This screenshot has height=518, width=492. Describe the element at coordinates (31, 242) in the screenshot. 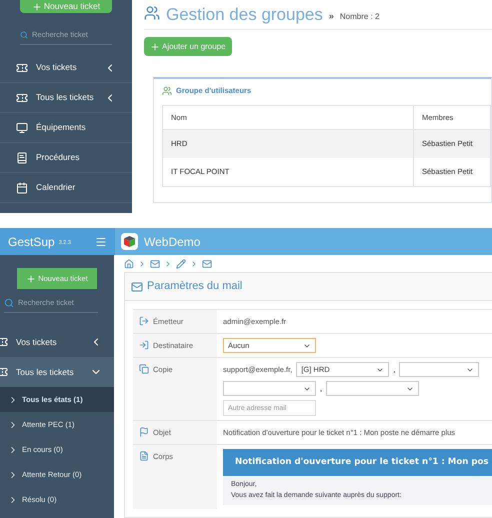

I see `app-name: GestSup` at that location.